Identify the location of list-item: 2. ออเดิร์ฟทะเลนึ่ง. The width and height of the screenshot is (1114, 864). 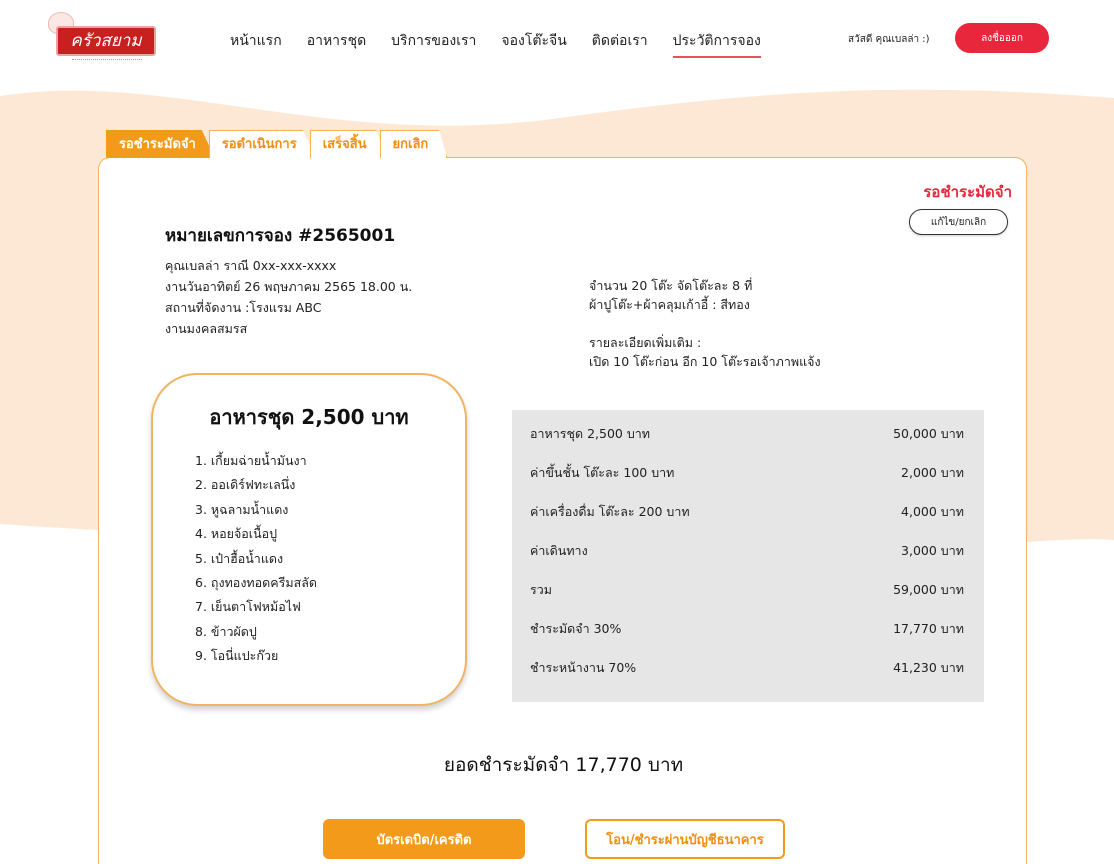
(245, 485).